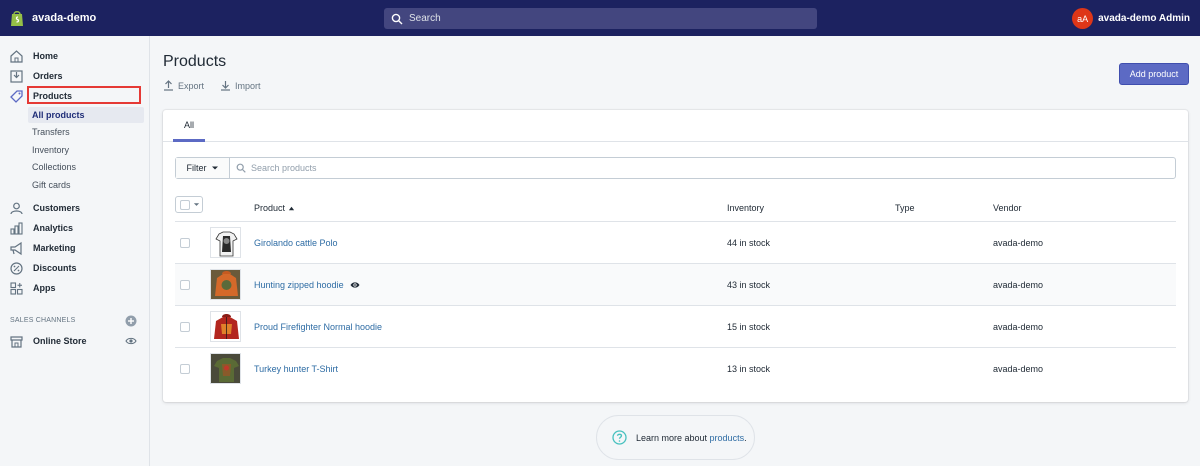 This screenshot has width=1200, height=466. What do you see at coordinates (75, 76) in the screenshot?
I see `sidebar-item-orders: Orders` at bounding box center [75, 76].